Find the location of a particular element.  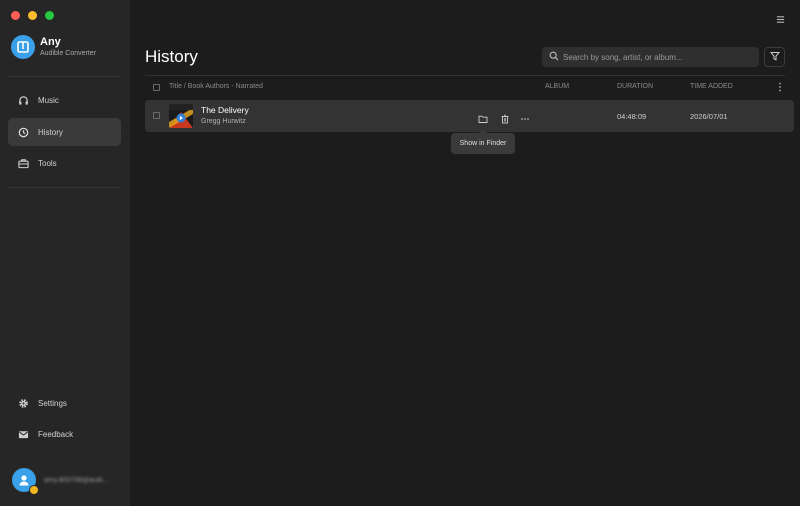

more-options-icon is located at coordinates (525, 120).